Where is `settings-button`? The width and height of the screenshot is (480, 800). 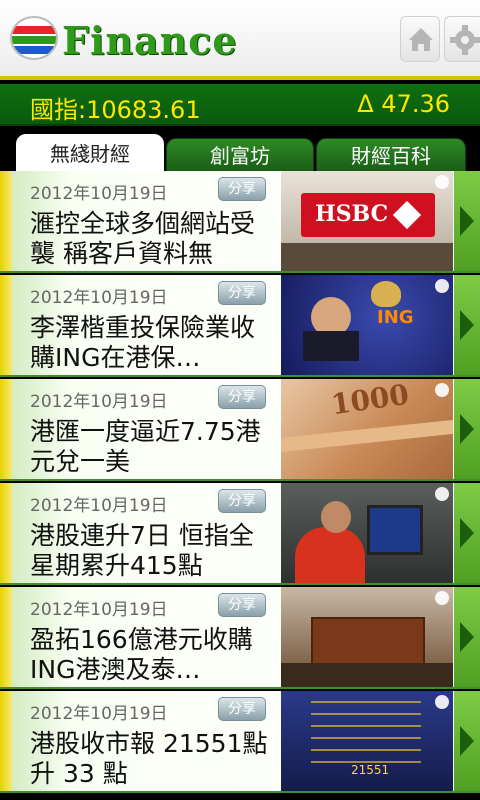
settings-button is located at coordinates (462, 39).